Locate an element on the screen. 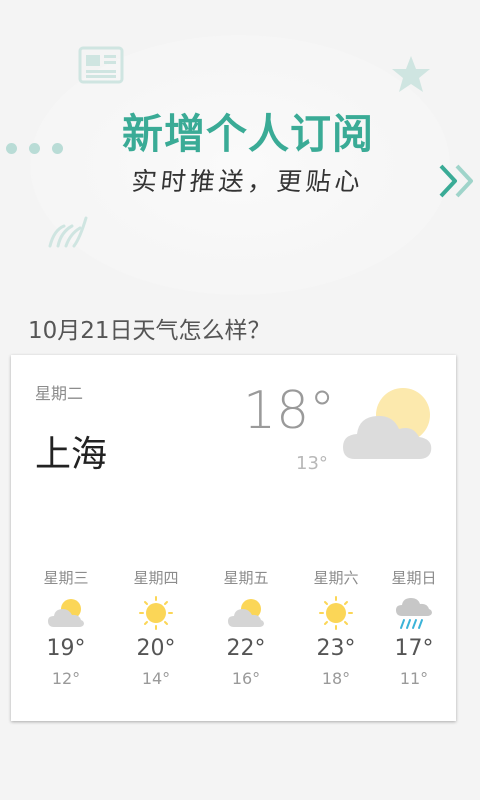  forecast-low: 14° is located at coordinates (156, 678).